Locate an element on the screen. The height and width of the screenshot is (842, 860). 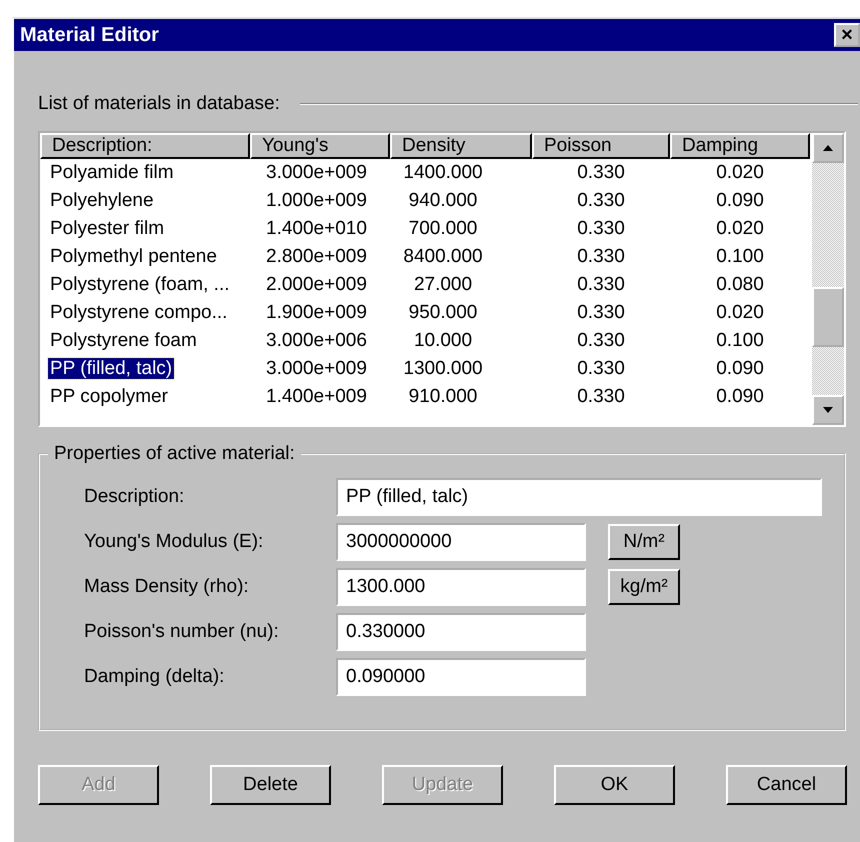
scroll-down-button is located at coordinates (828, 410).